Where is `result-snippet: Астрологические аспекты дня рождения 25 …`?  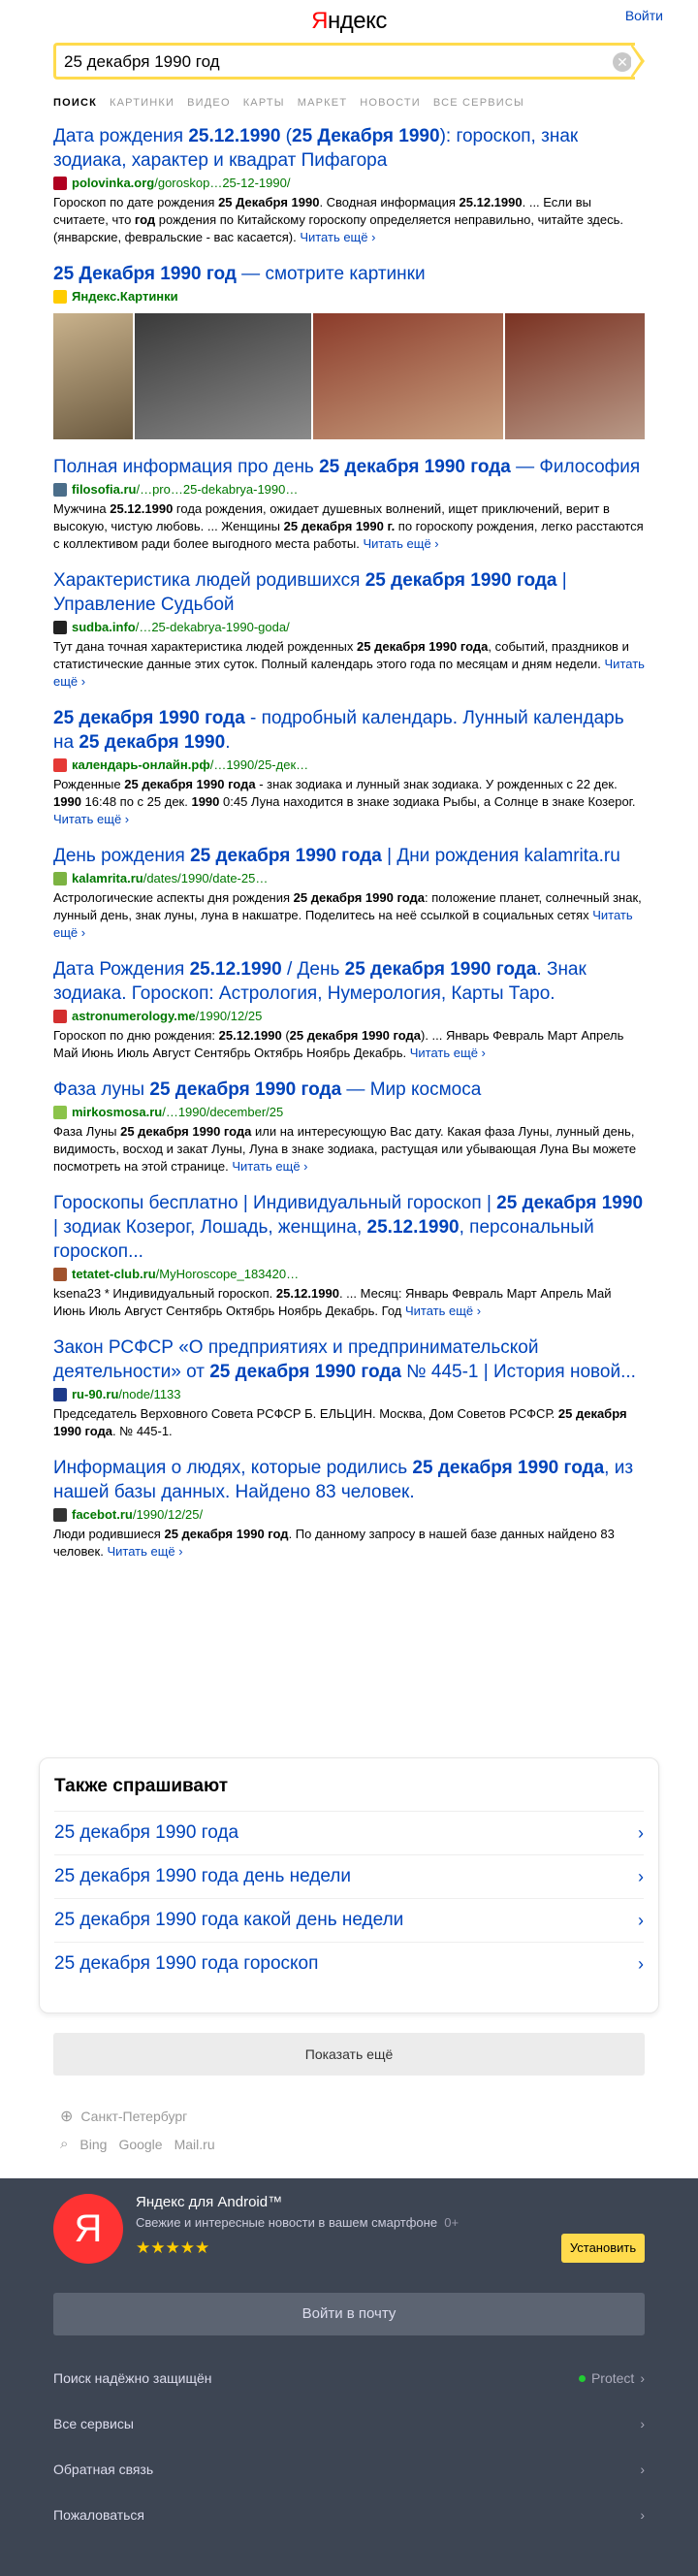 result-snippet: Астрологические аспекты дня рождения 25 … is located at coordinates (347, 915).